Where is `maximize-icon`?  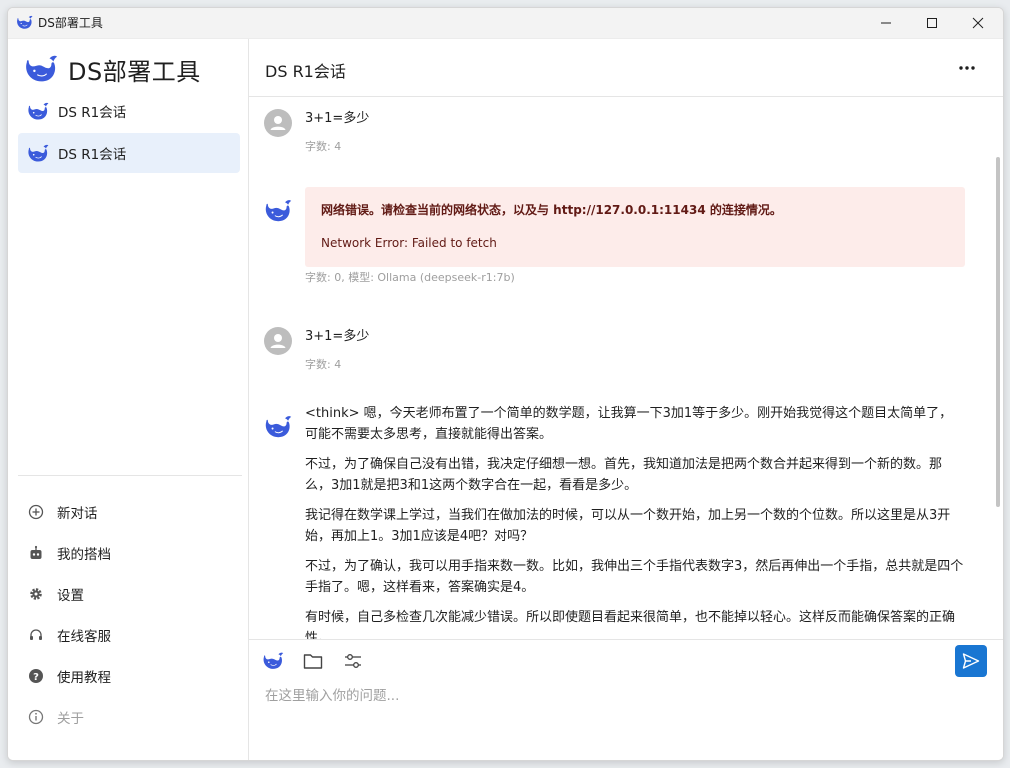 maximize-icon is located at coordinates (932, 23).